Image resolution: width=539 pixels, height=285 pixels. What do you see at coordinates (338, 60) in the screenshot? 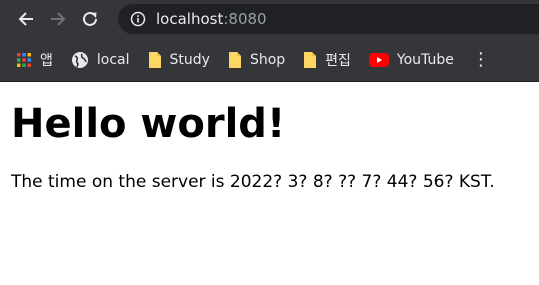
I see `bookmark-label: 편집` at bounding box center [338, 60].